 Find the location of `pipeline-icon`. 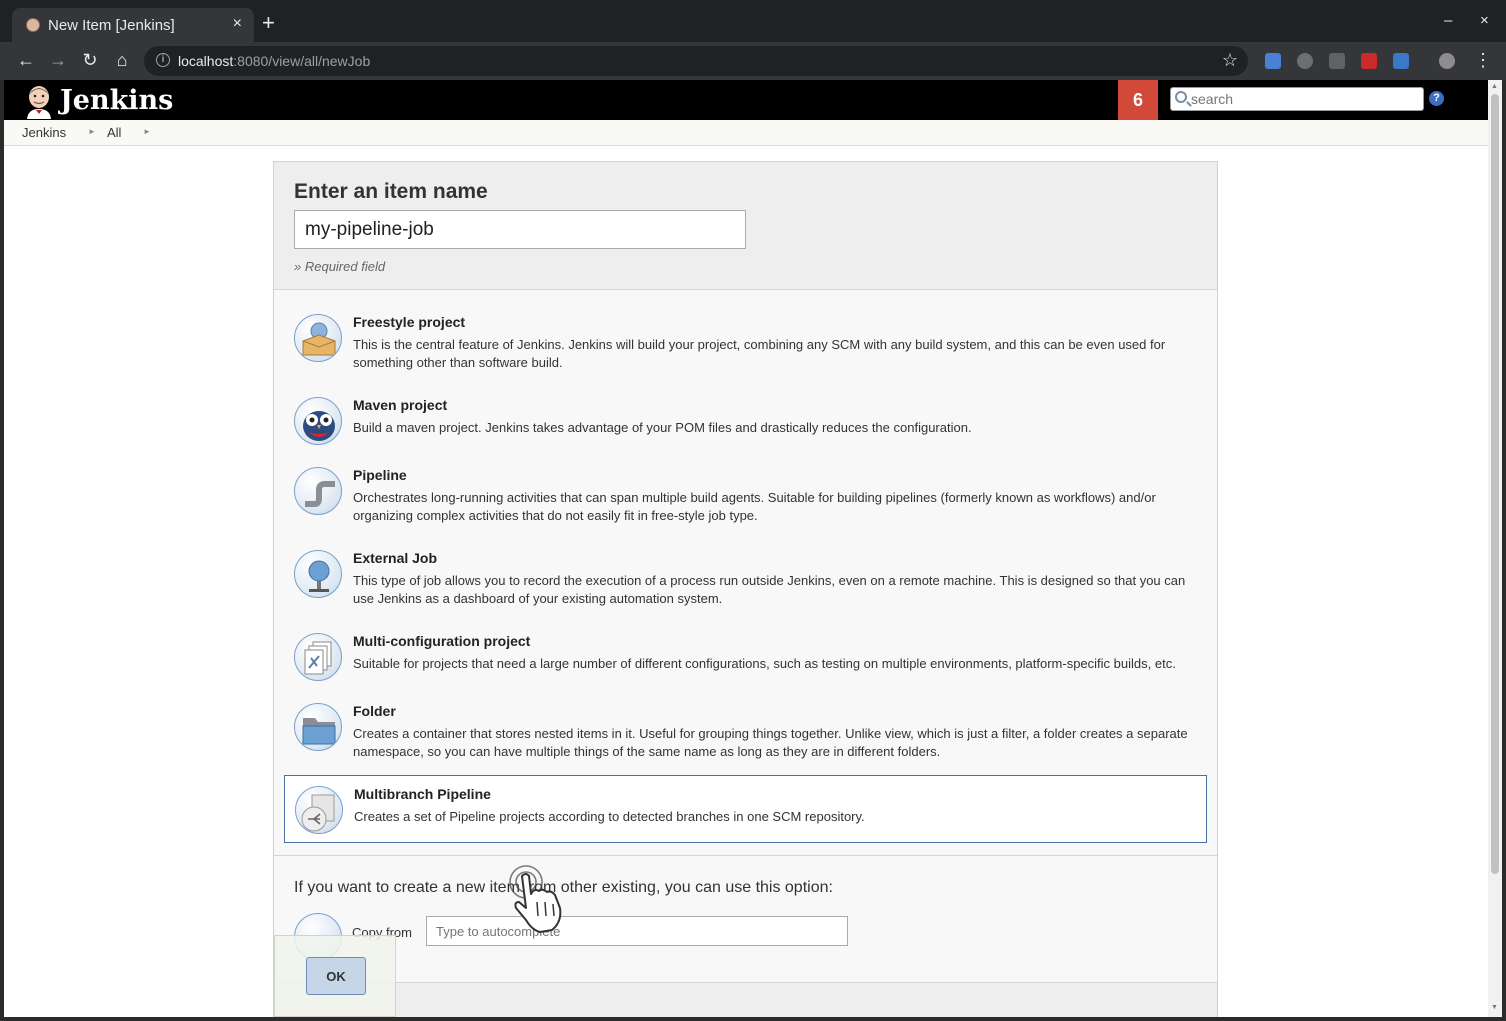

pipeline-icon is located at coordinates (318, 491).